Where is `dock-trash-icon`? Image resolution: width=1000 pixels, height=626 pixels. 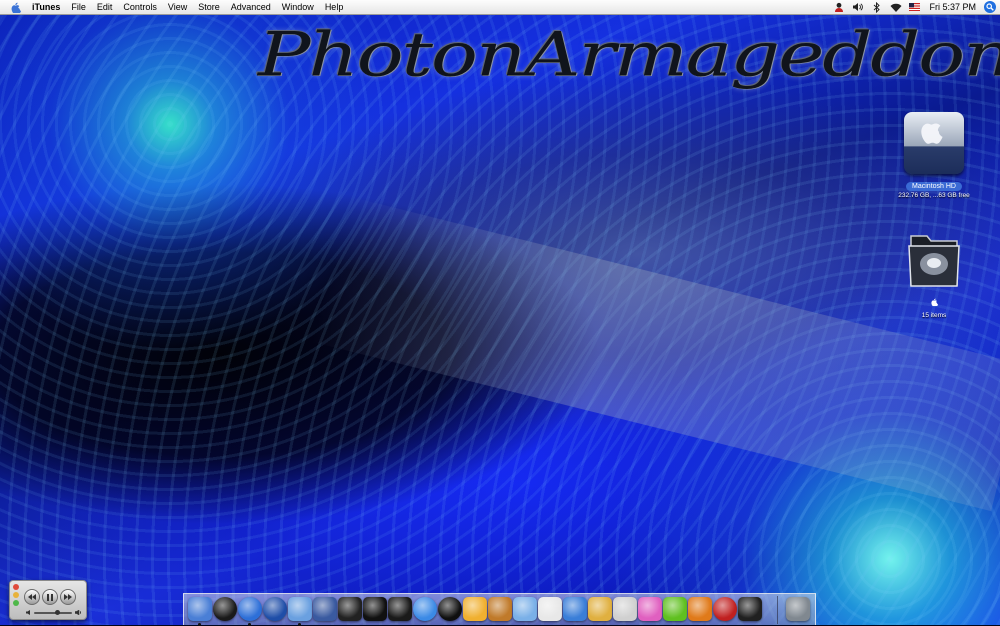 dock-trash-icon is located at coordinates (798, 609).